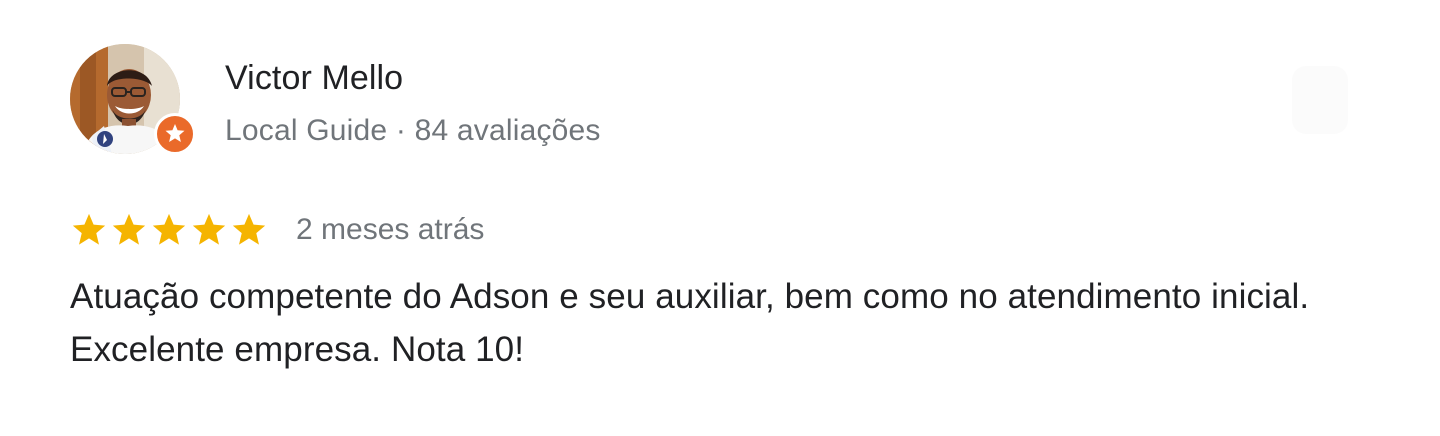 The height and width of the screenshot is (436, 1440). Describe the element at coordinates (390, 229) in the screenshot. I see `review-time: 2 meses atrás` at that location.